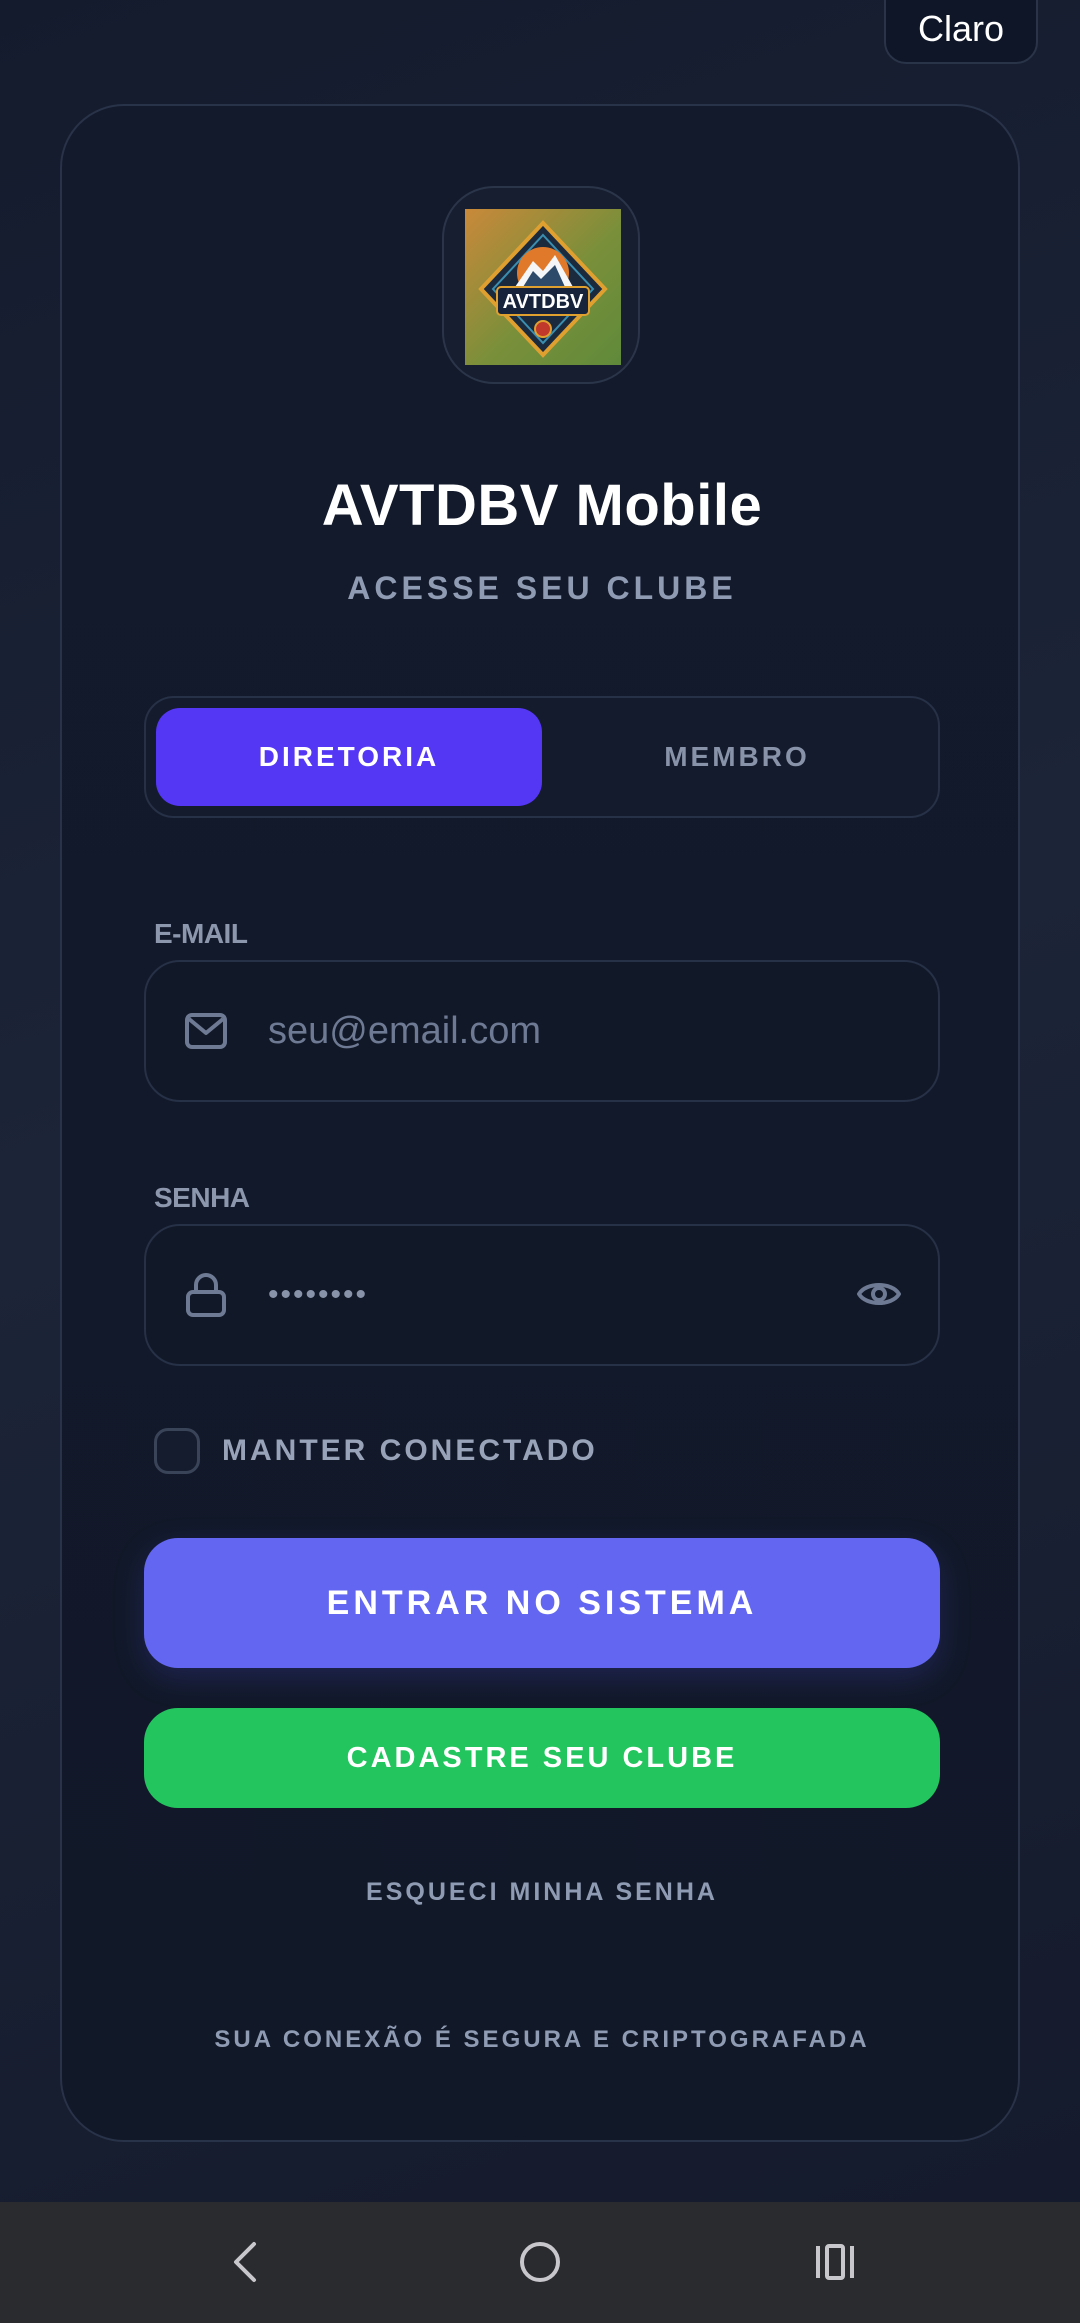 The height and width of the screenshot is (2323, 1080). Describe the element at coordinates (177, 1451) in the screenshot. I see `remember-checkbox` at that location.